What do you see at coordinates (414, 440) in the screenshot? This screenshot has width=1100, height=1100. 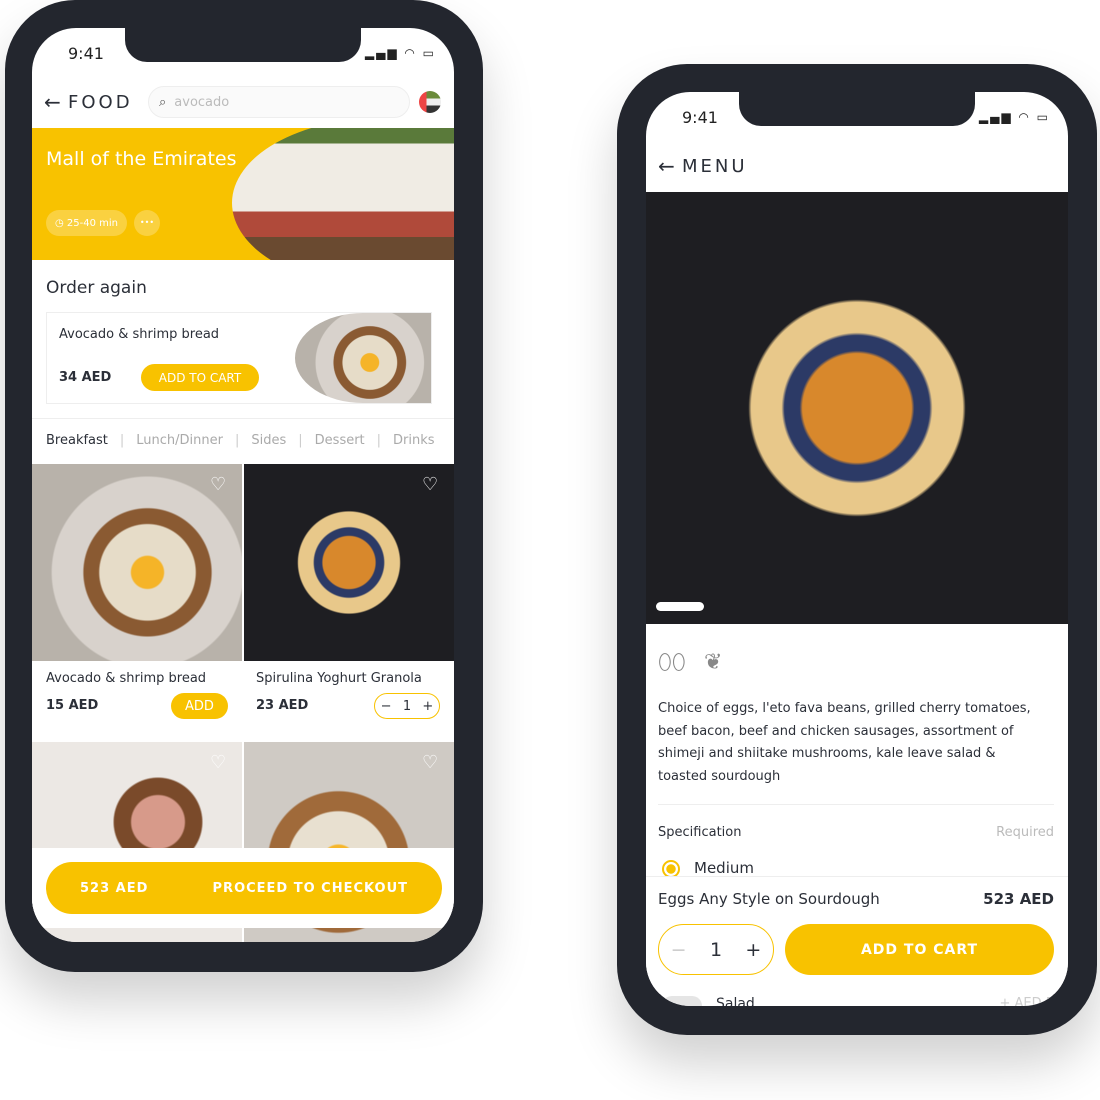 I see `tab-drinks: Drinks` at bounding box center [414, 440].